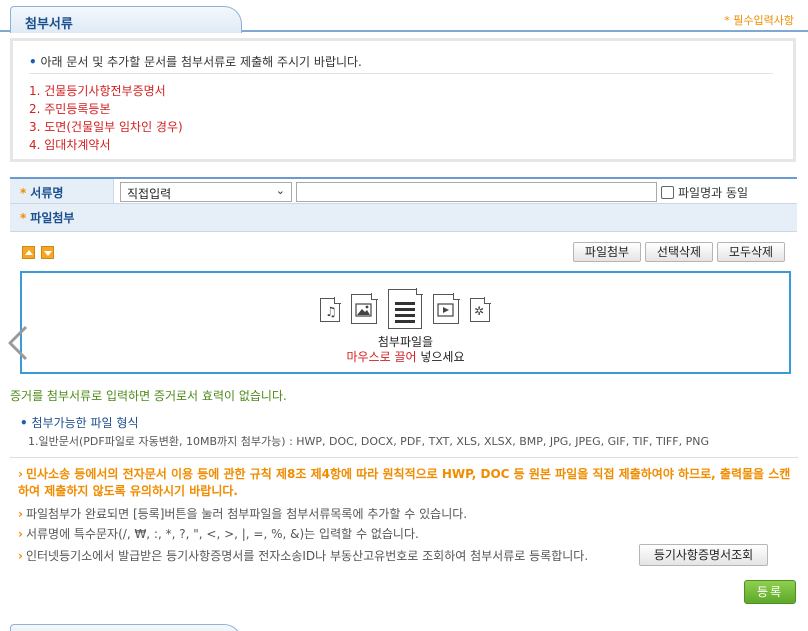  What do you see at coordinates (280, 190) in the screenshot?
I see `chevron-down-icon: ⌄` at bounding box center [280, 190].